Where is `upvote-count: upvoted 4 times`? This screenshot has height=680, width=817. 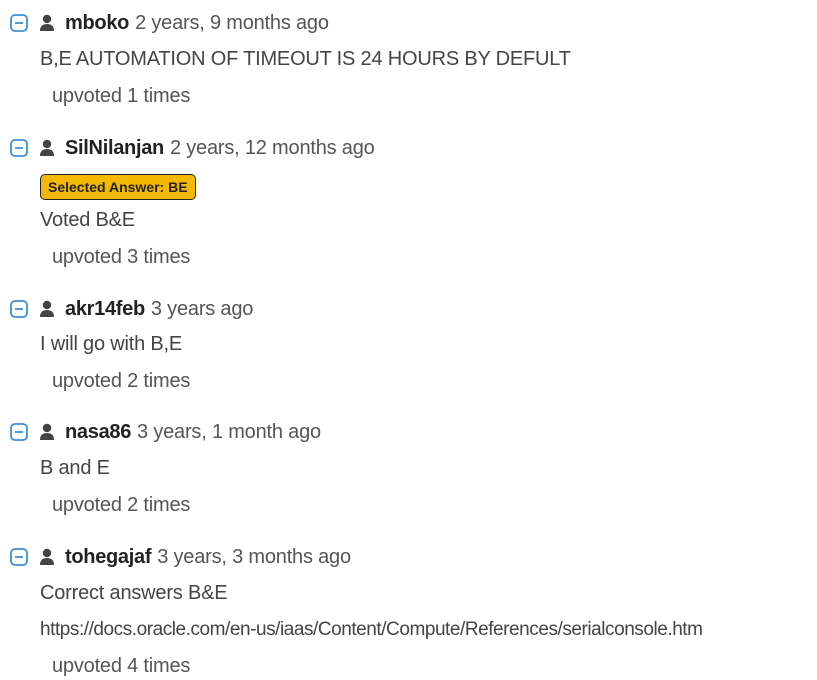 upvote-count: upvoted 4 times is located at coordinates (121, 666).